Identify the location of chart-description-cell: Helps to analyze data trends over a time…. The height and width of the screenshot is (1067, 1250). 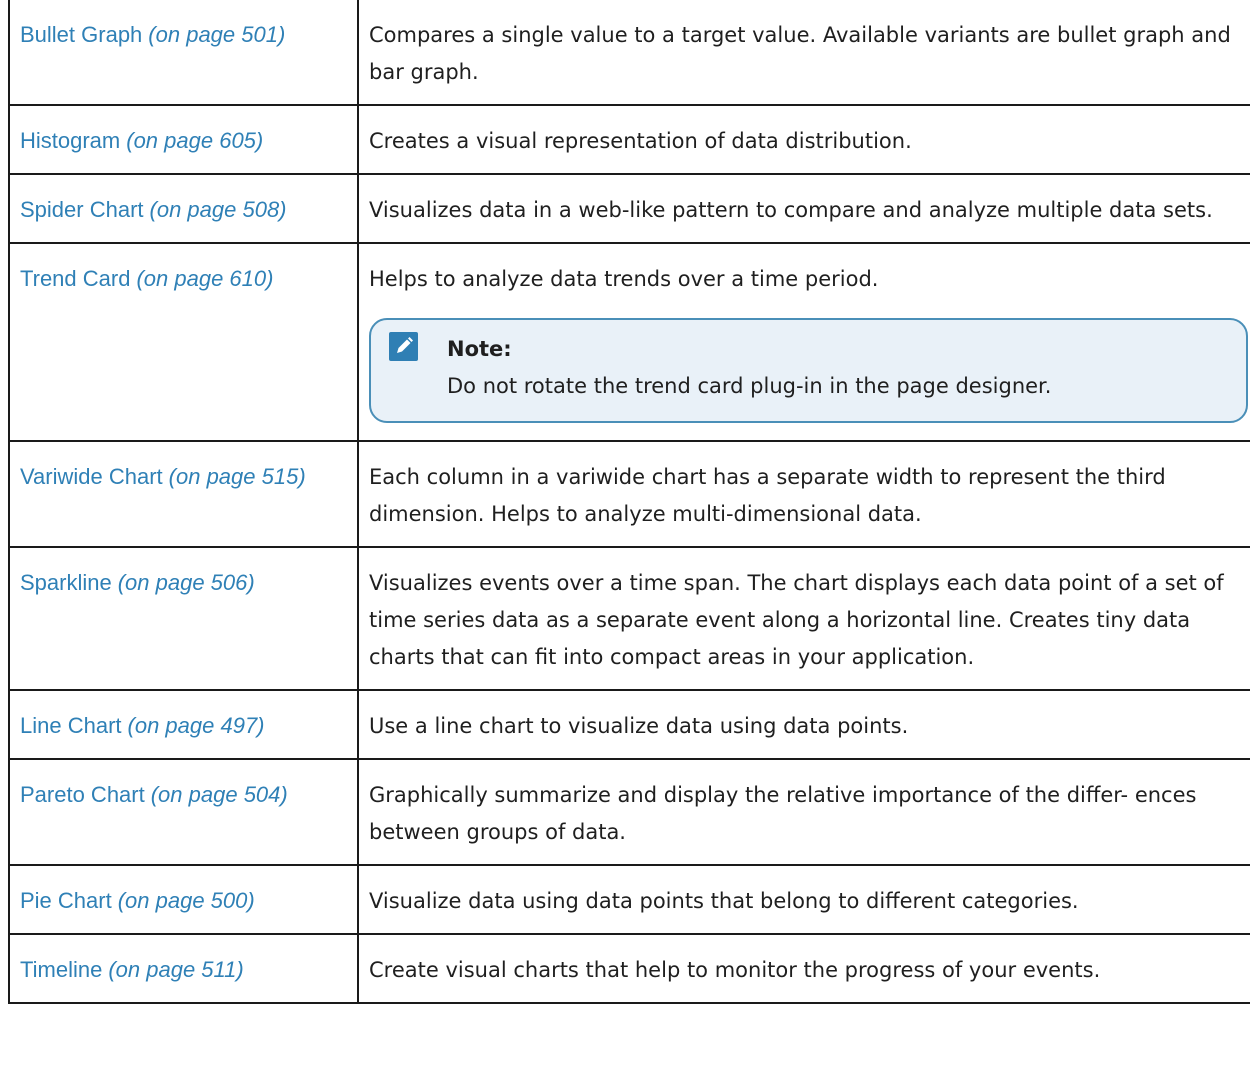
(803, 342).